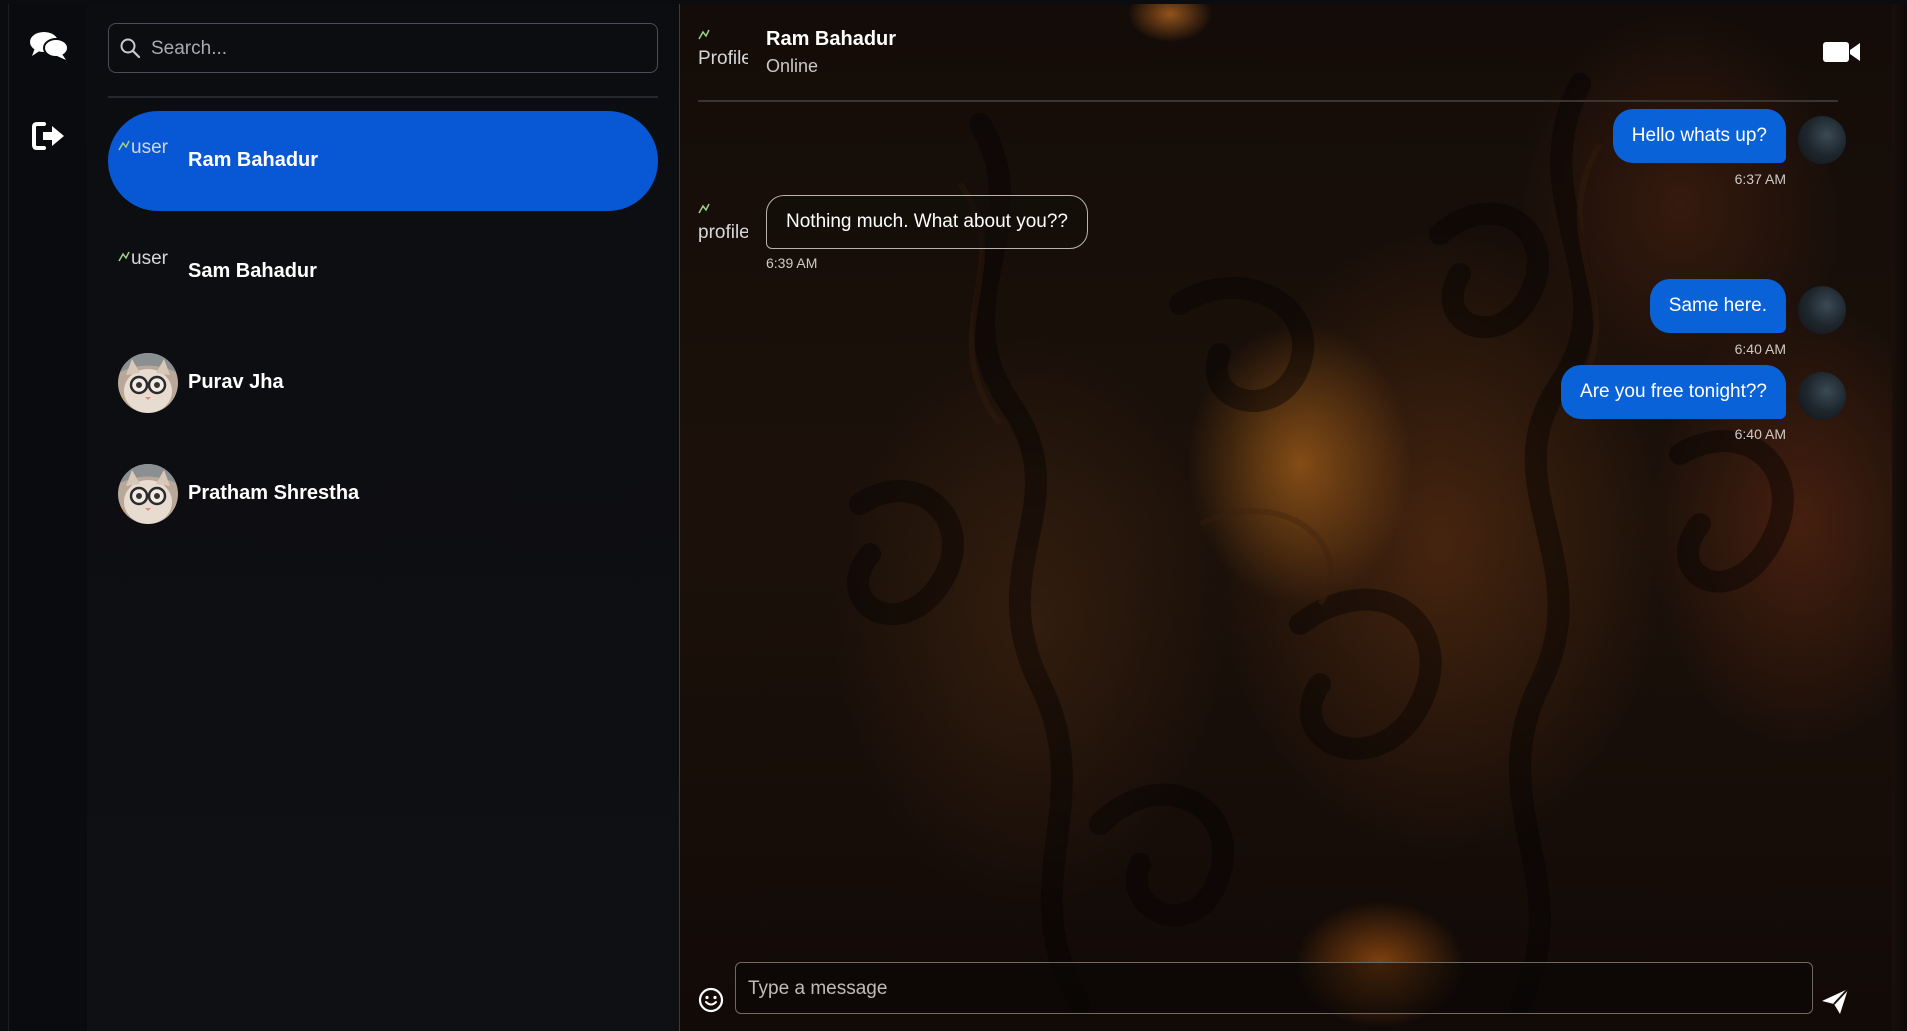 Image resolution: width=1907 pixels, height=1031 pixels. I want to click on avatar-alt-text: profile, so click(723, 232).